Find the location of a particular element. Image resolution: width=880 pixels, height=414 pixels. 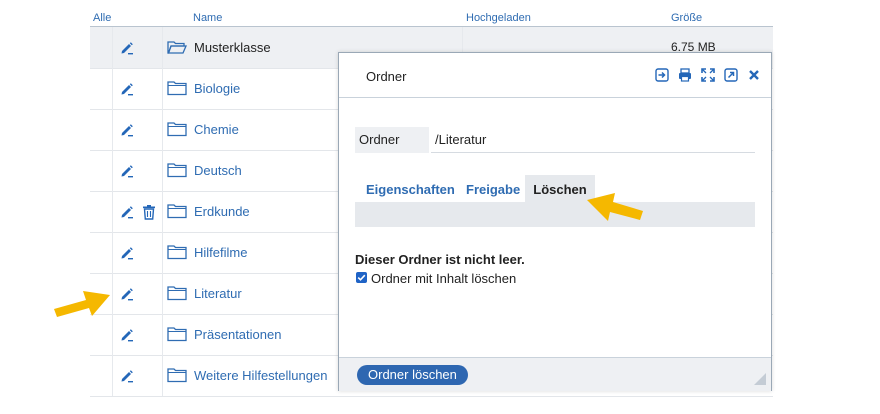

dialog-header: Ordner is located at coordinates (555, 75).